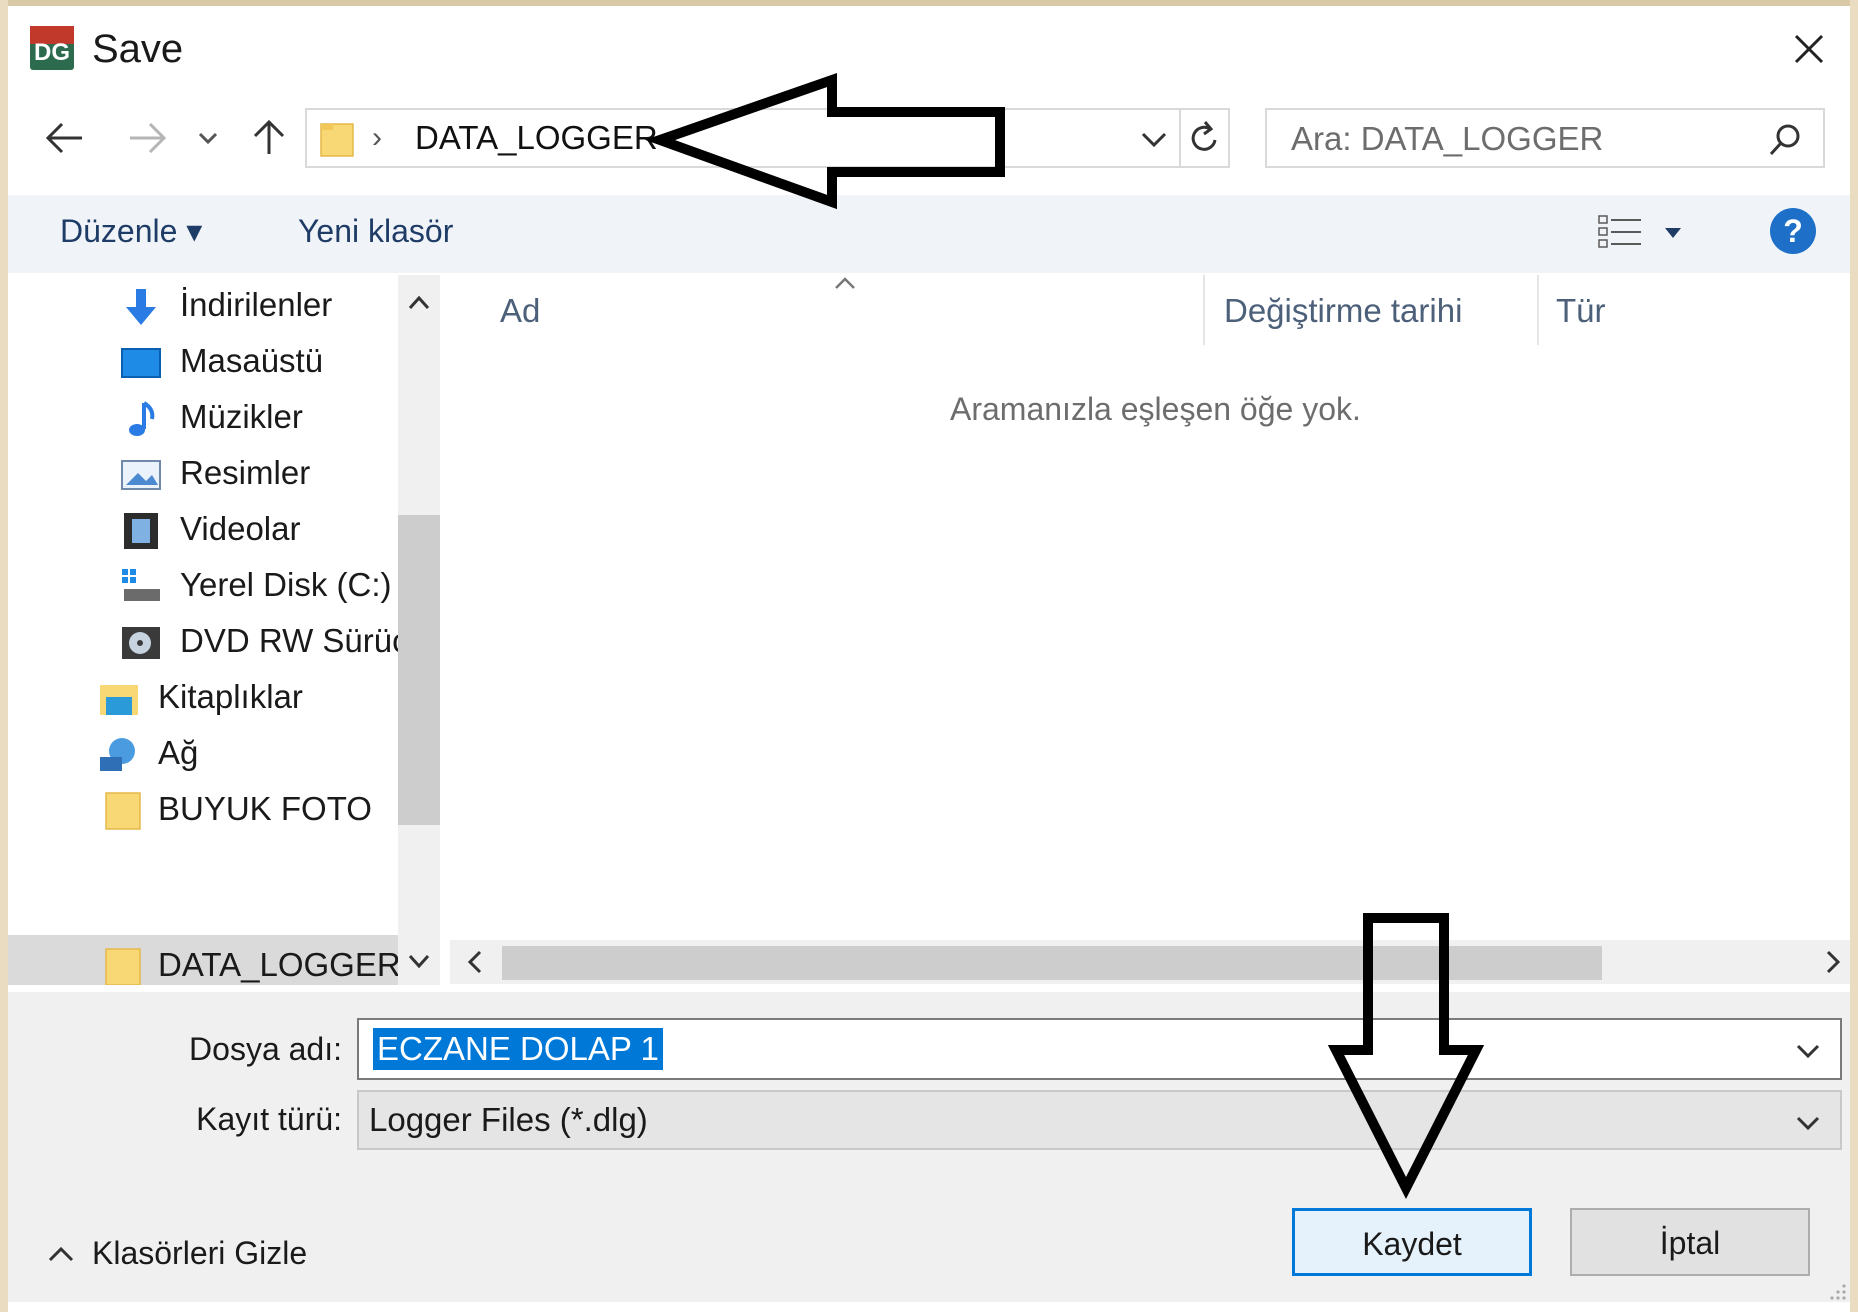 The height and width of the screenshot is (1312, 1858). Describe the element at coordinates (1155, 409) in the screenshot. I see `empty-list-message: Aramanızla eşleşen öğe yok.` at that location.